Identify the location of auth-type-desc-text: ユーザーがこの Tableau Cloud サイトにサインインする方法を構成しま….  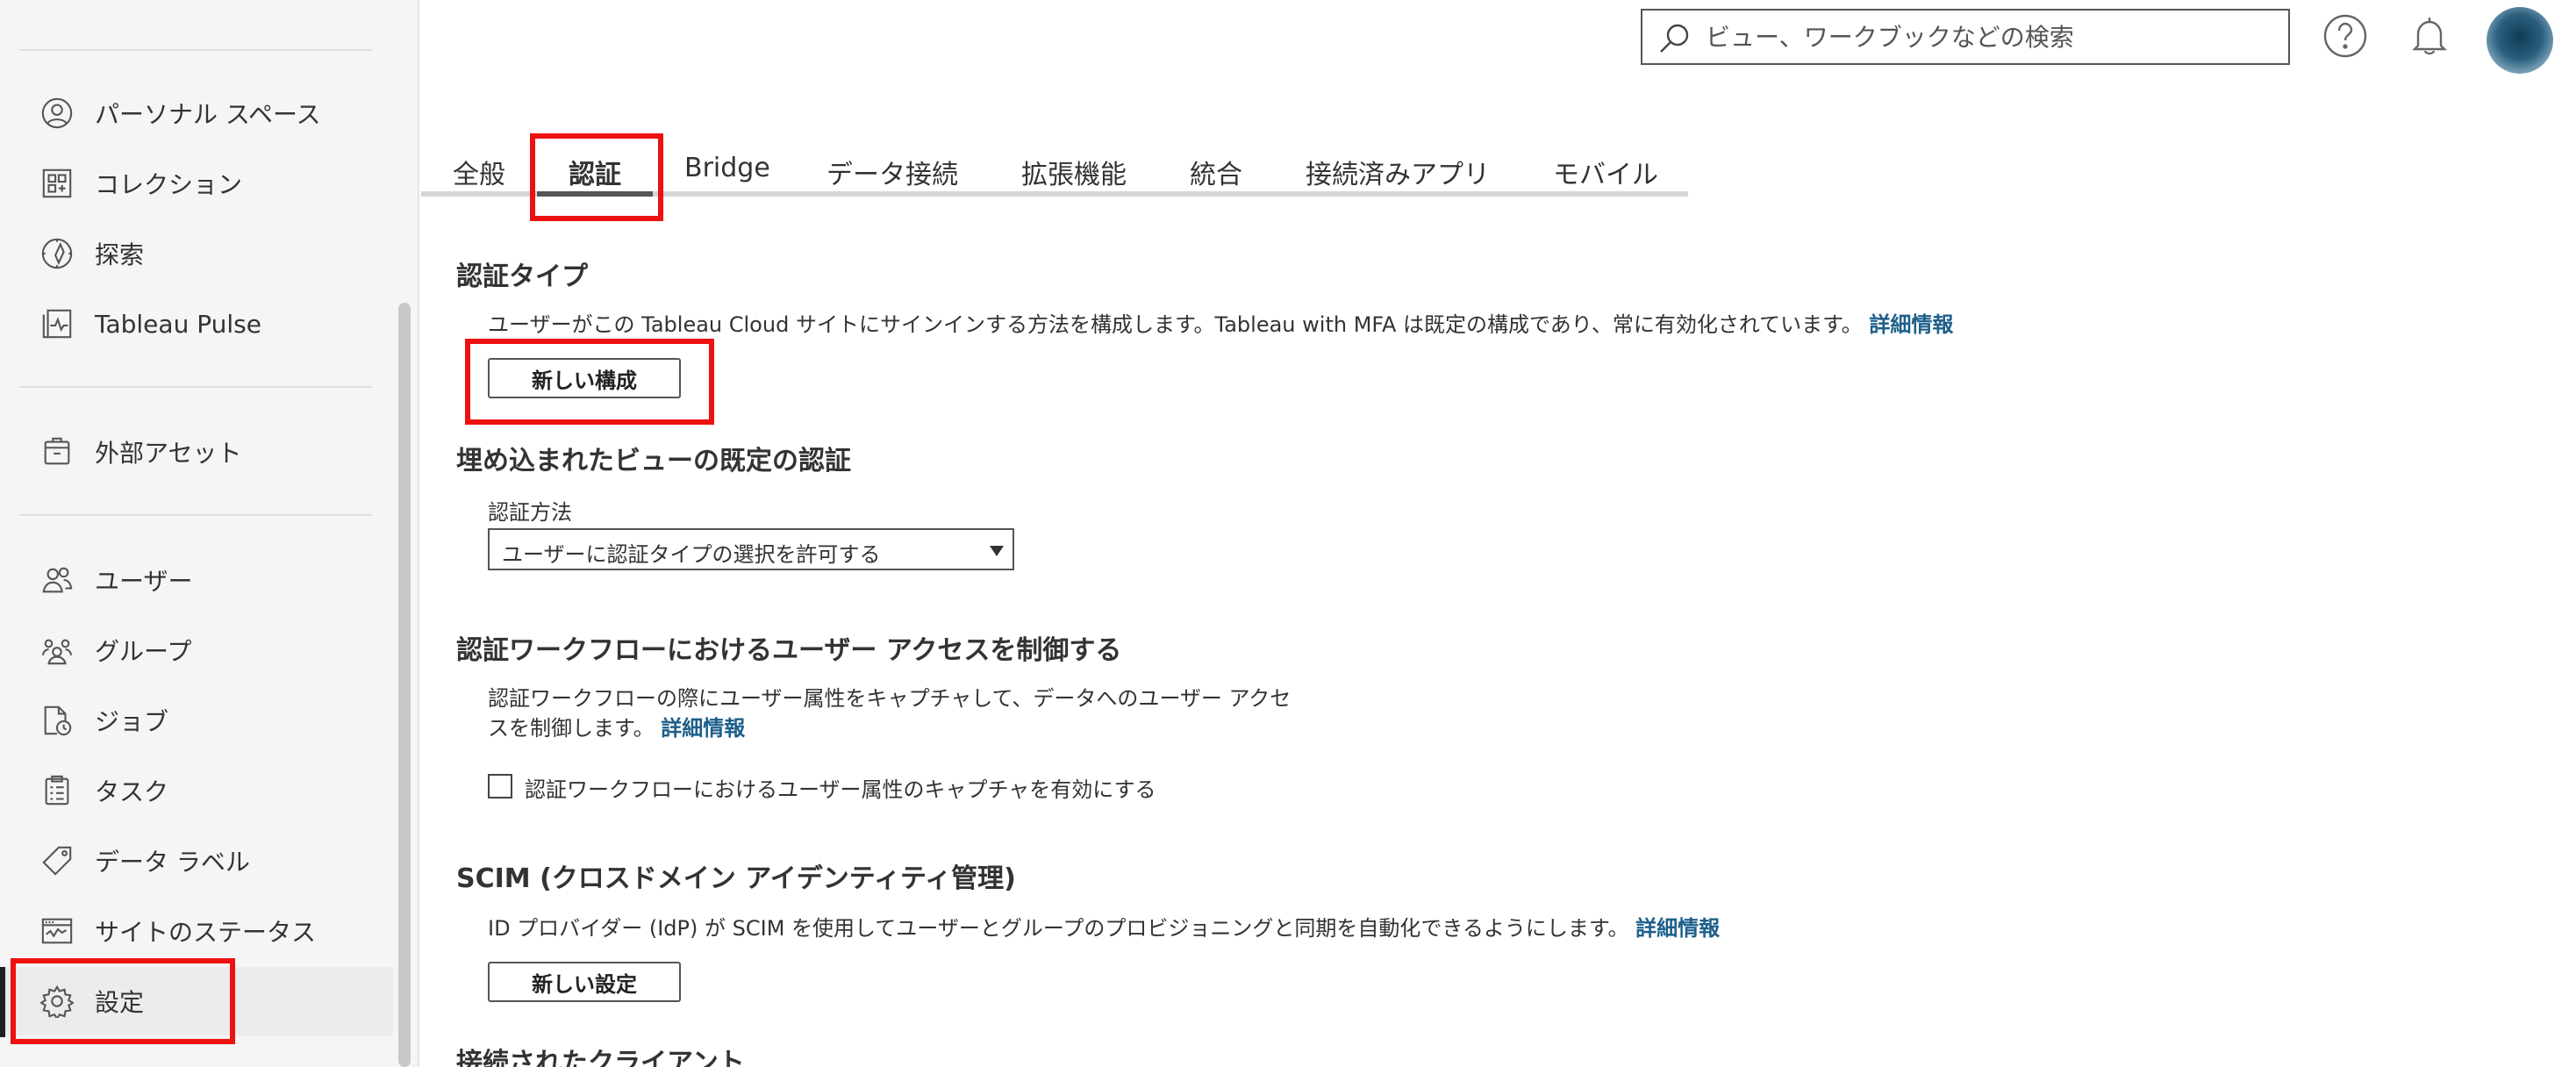
(1175, 325).